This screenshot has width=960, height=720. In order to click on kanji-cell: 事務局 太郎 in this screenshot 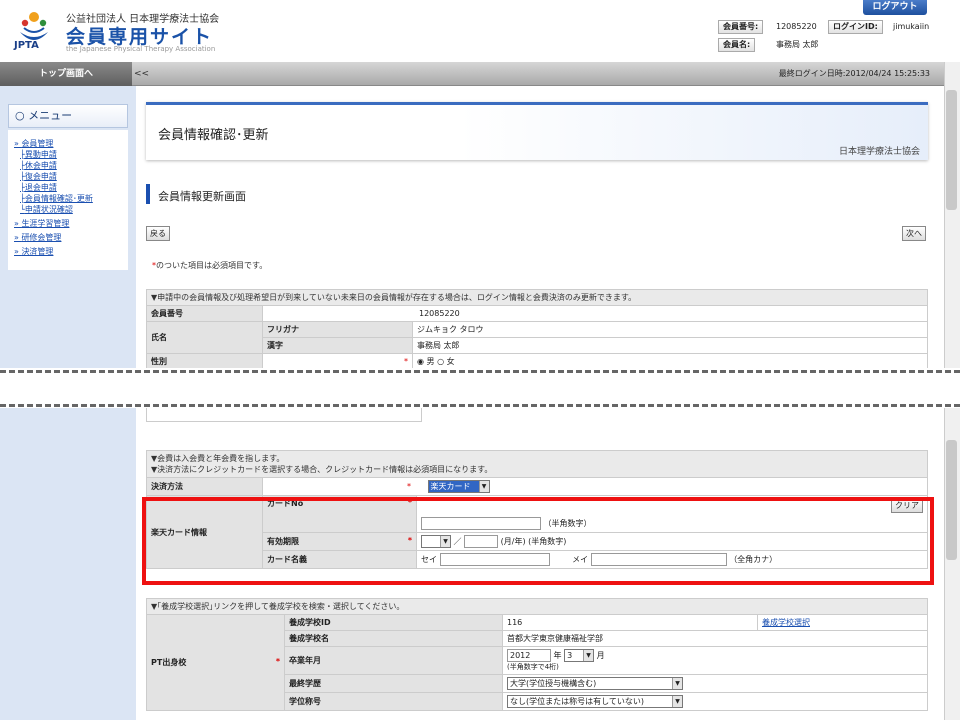, I will do `click(670, 345)`.